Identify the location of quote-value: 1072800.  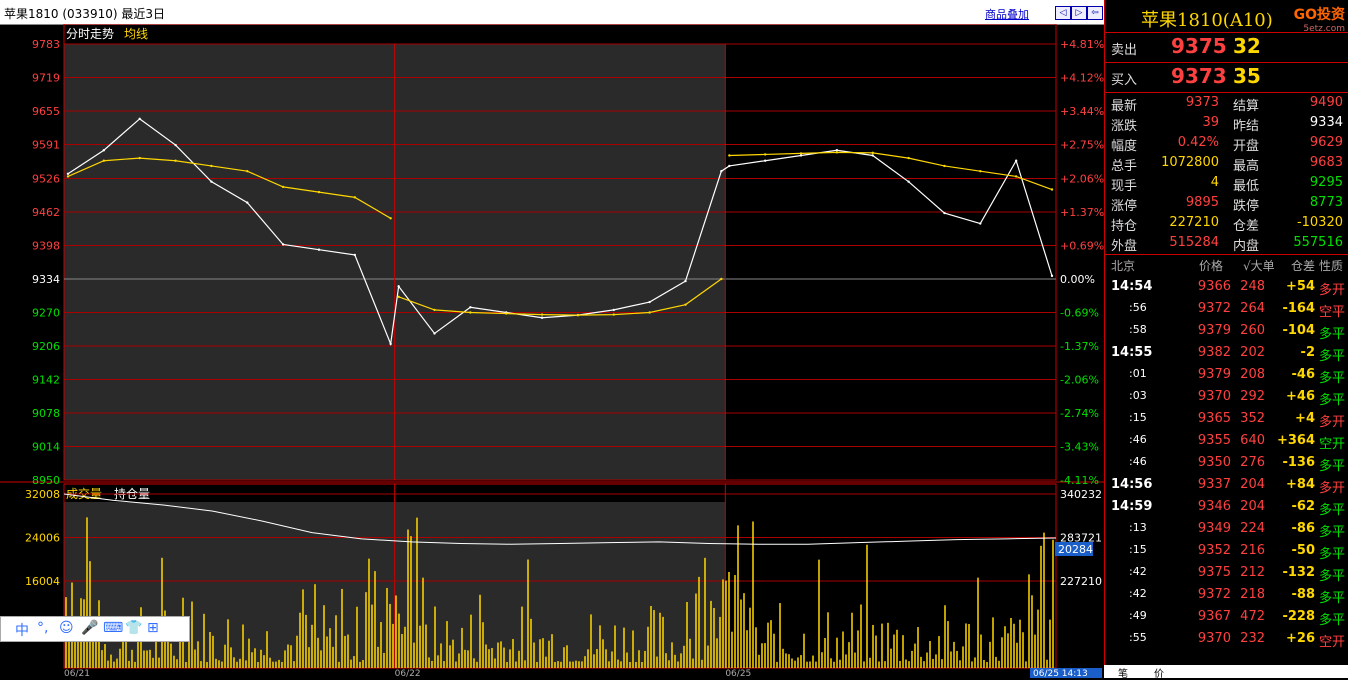
(1190, 162).